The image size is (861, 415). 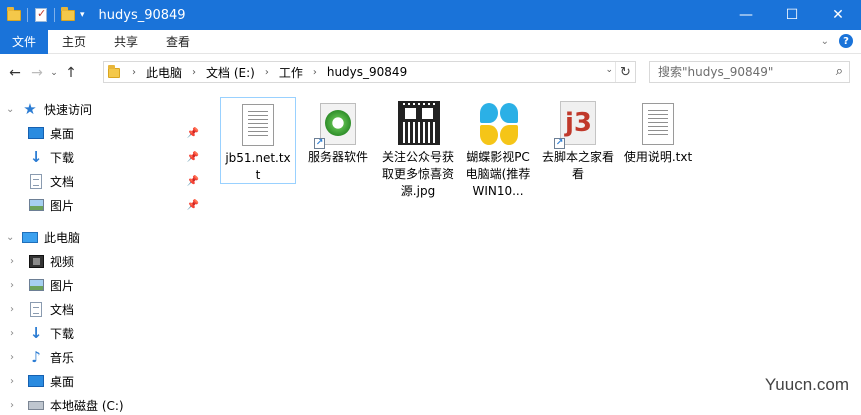 What do you see at coordinates (338, 132) in the screenshot?
I see `file-item: ↗ 服务器软件` at bounding box center [338, 132].